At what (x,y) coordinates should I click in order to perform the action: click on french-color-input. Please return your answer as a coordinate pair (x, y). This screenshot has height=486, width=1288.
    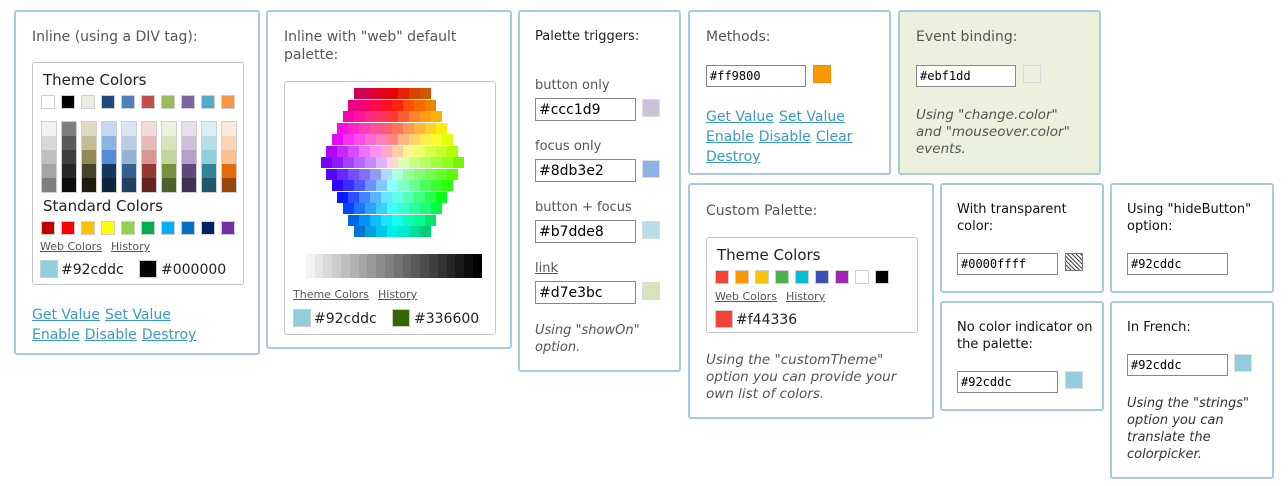
    Looking at the image, I should click on (1177, 365).